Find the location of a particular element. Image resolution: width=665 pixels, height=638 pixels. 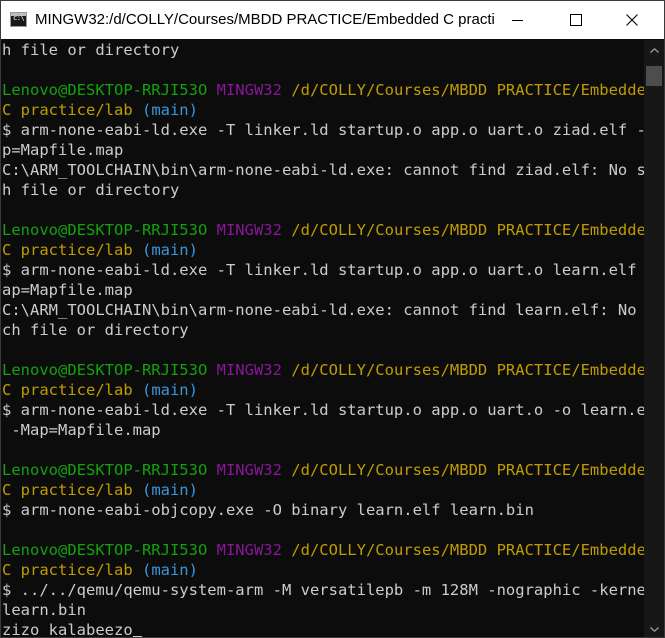

minimize-icon is located at coordinates (517, 20).